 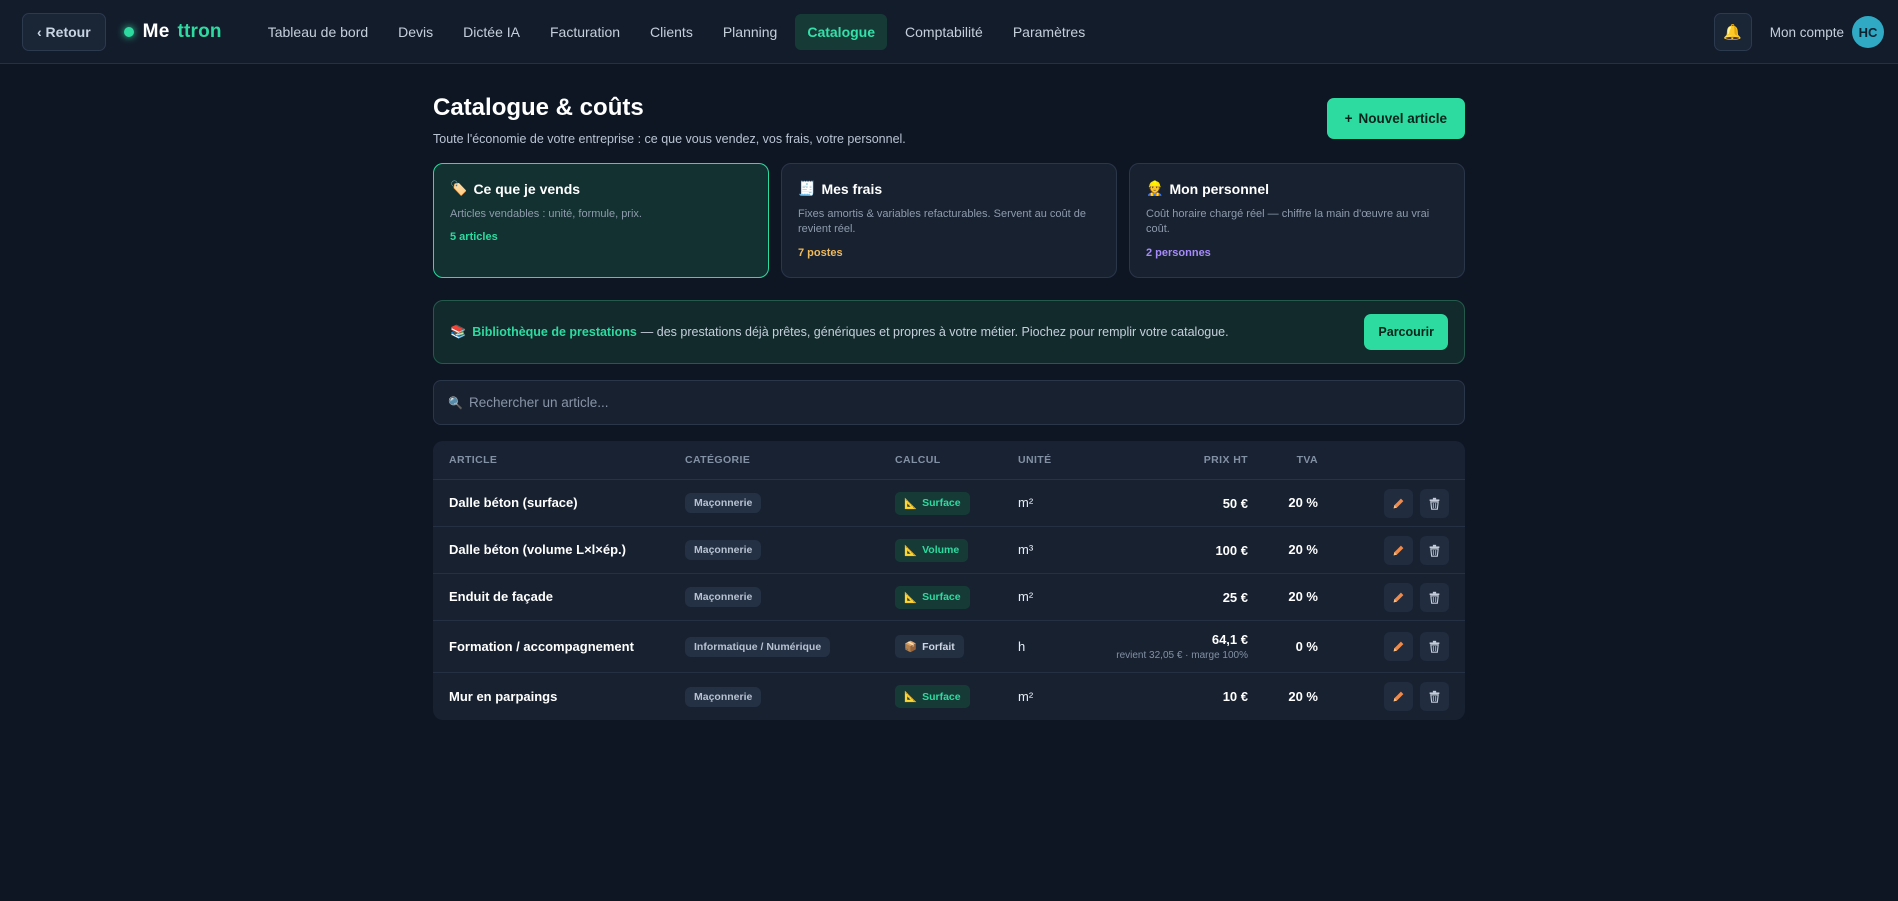 I want to click on notifications-button: 🔔, so click(x=1732, y=32).